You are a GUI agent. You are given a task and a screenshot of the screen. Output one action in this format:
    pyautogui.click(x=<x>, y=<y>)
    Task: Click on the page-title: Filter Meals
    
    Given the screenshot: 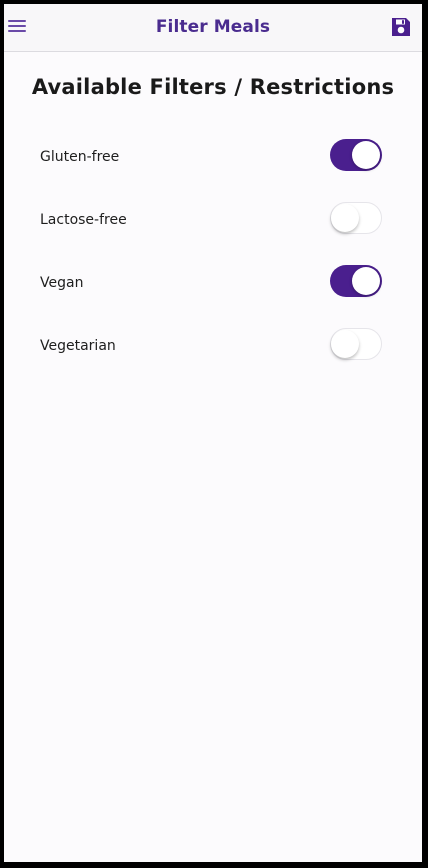 What is the action you would take?
    pyautogui.click(x=213, y=27)
    